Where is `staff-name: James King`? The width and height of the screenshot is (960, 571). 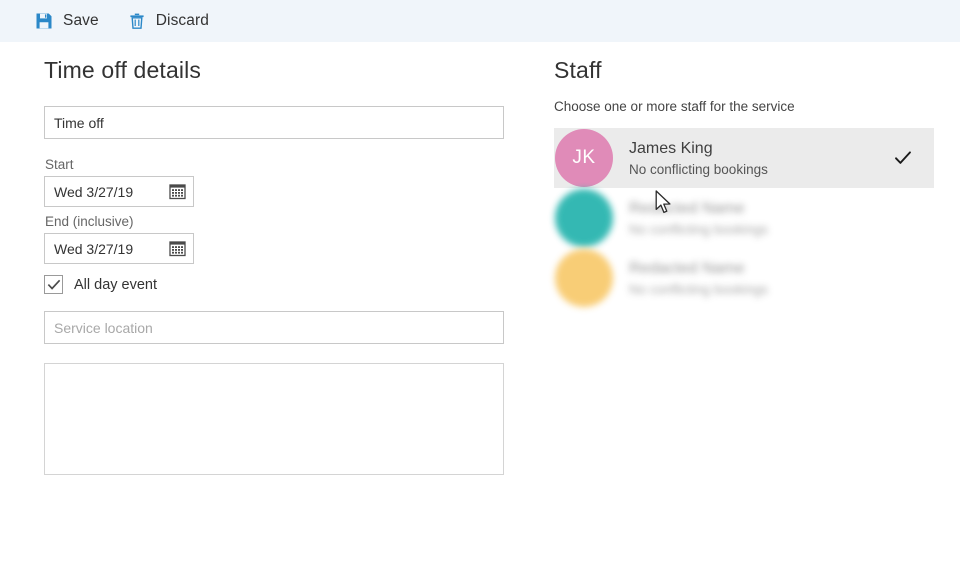
staff-name: James King is located at coordinates (671, 148).